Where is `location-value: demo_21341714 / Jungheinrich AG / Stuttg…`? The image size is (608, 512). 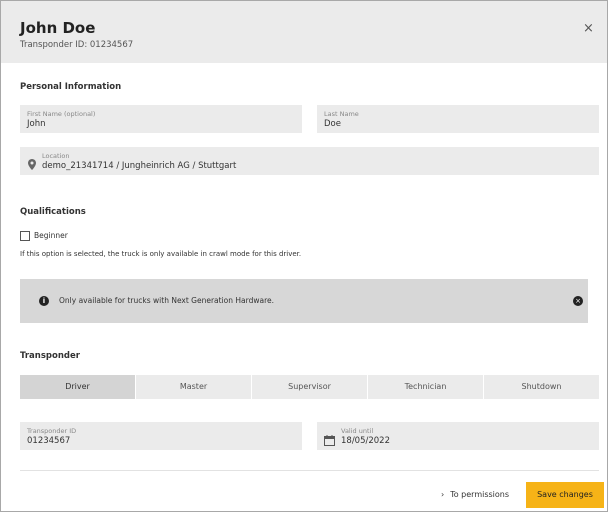 location-value: demo_21341714 / Jungheinrich AG / Stuttg… is located at coordinates (139, 166).